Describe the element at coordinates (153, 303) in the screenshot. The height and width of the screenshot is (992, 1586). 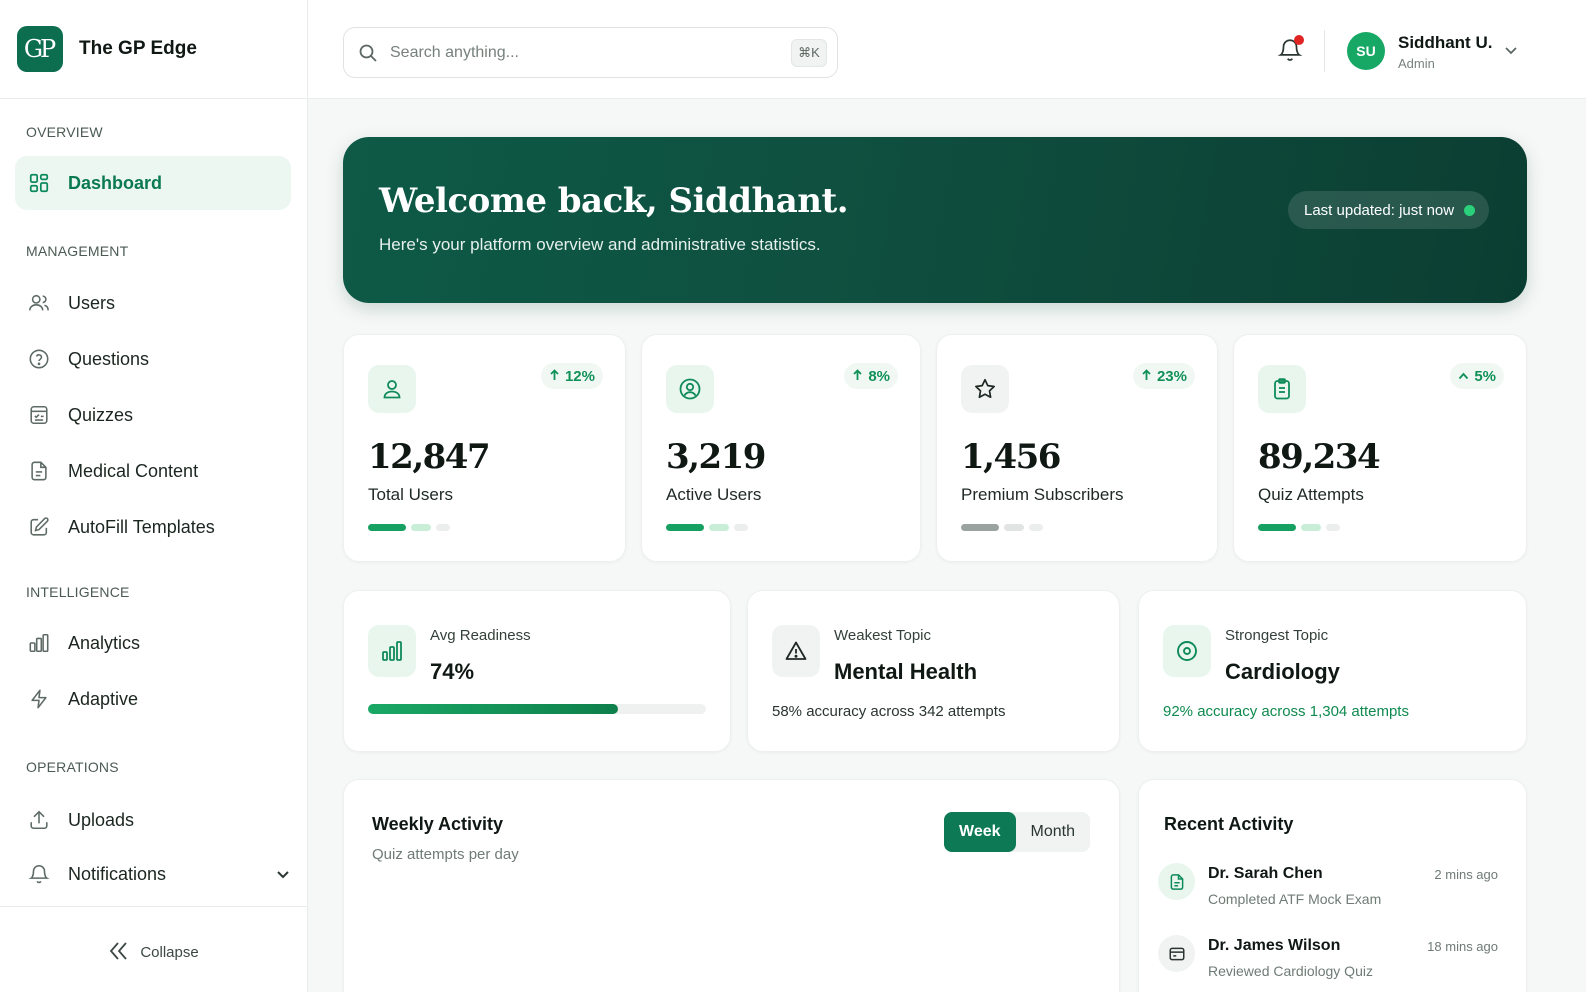
I see `sidebar-item-users: Users` at that location.